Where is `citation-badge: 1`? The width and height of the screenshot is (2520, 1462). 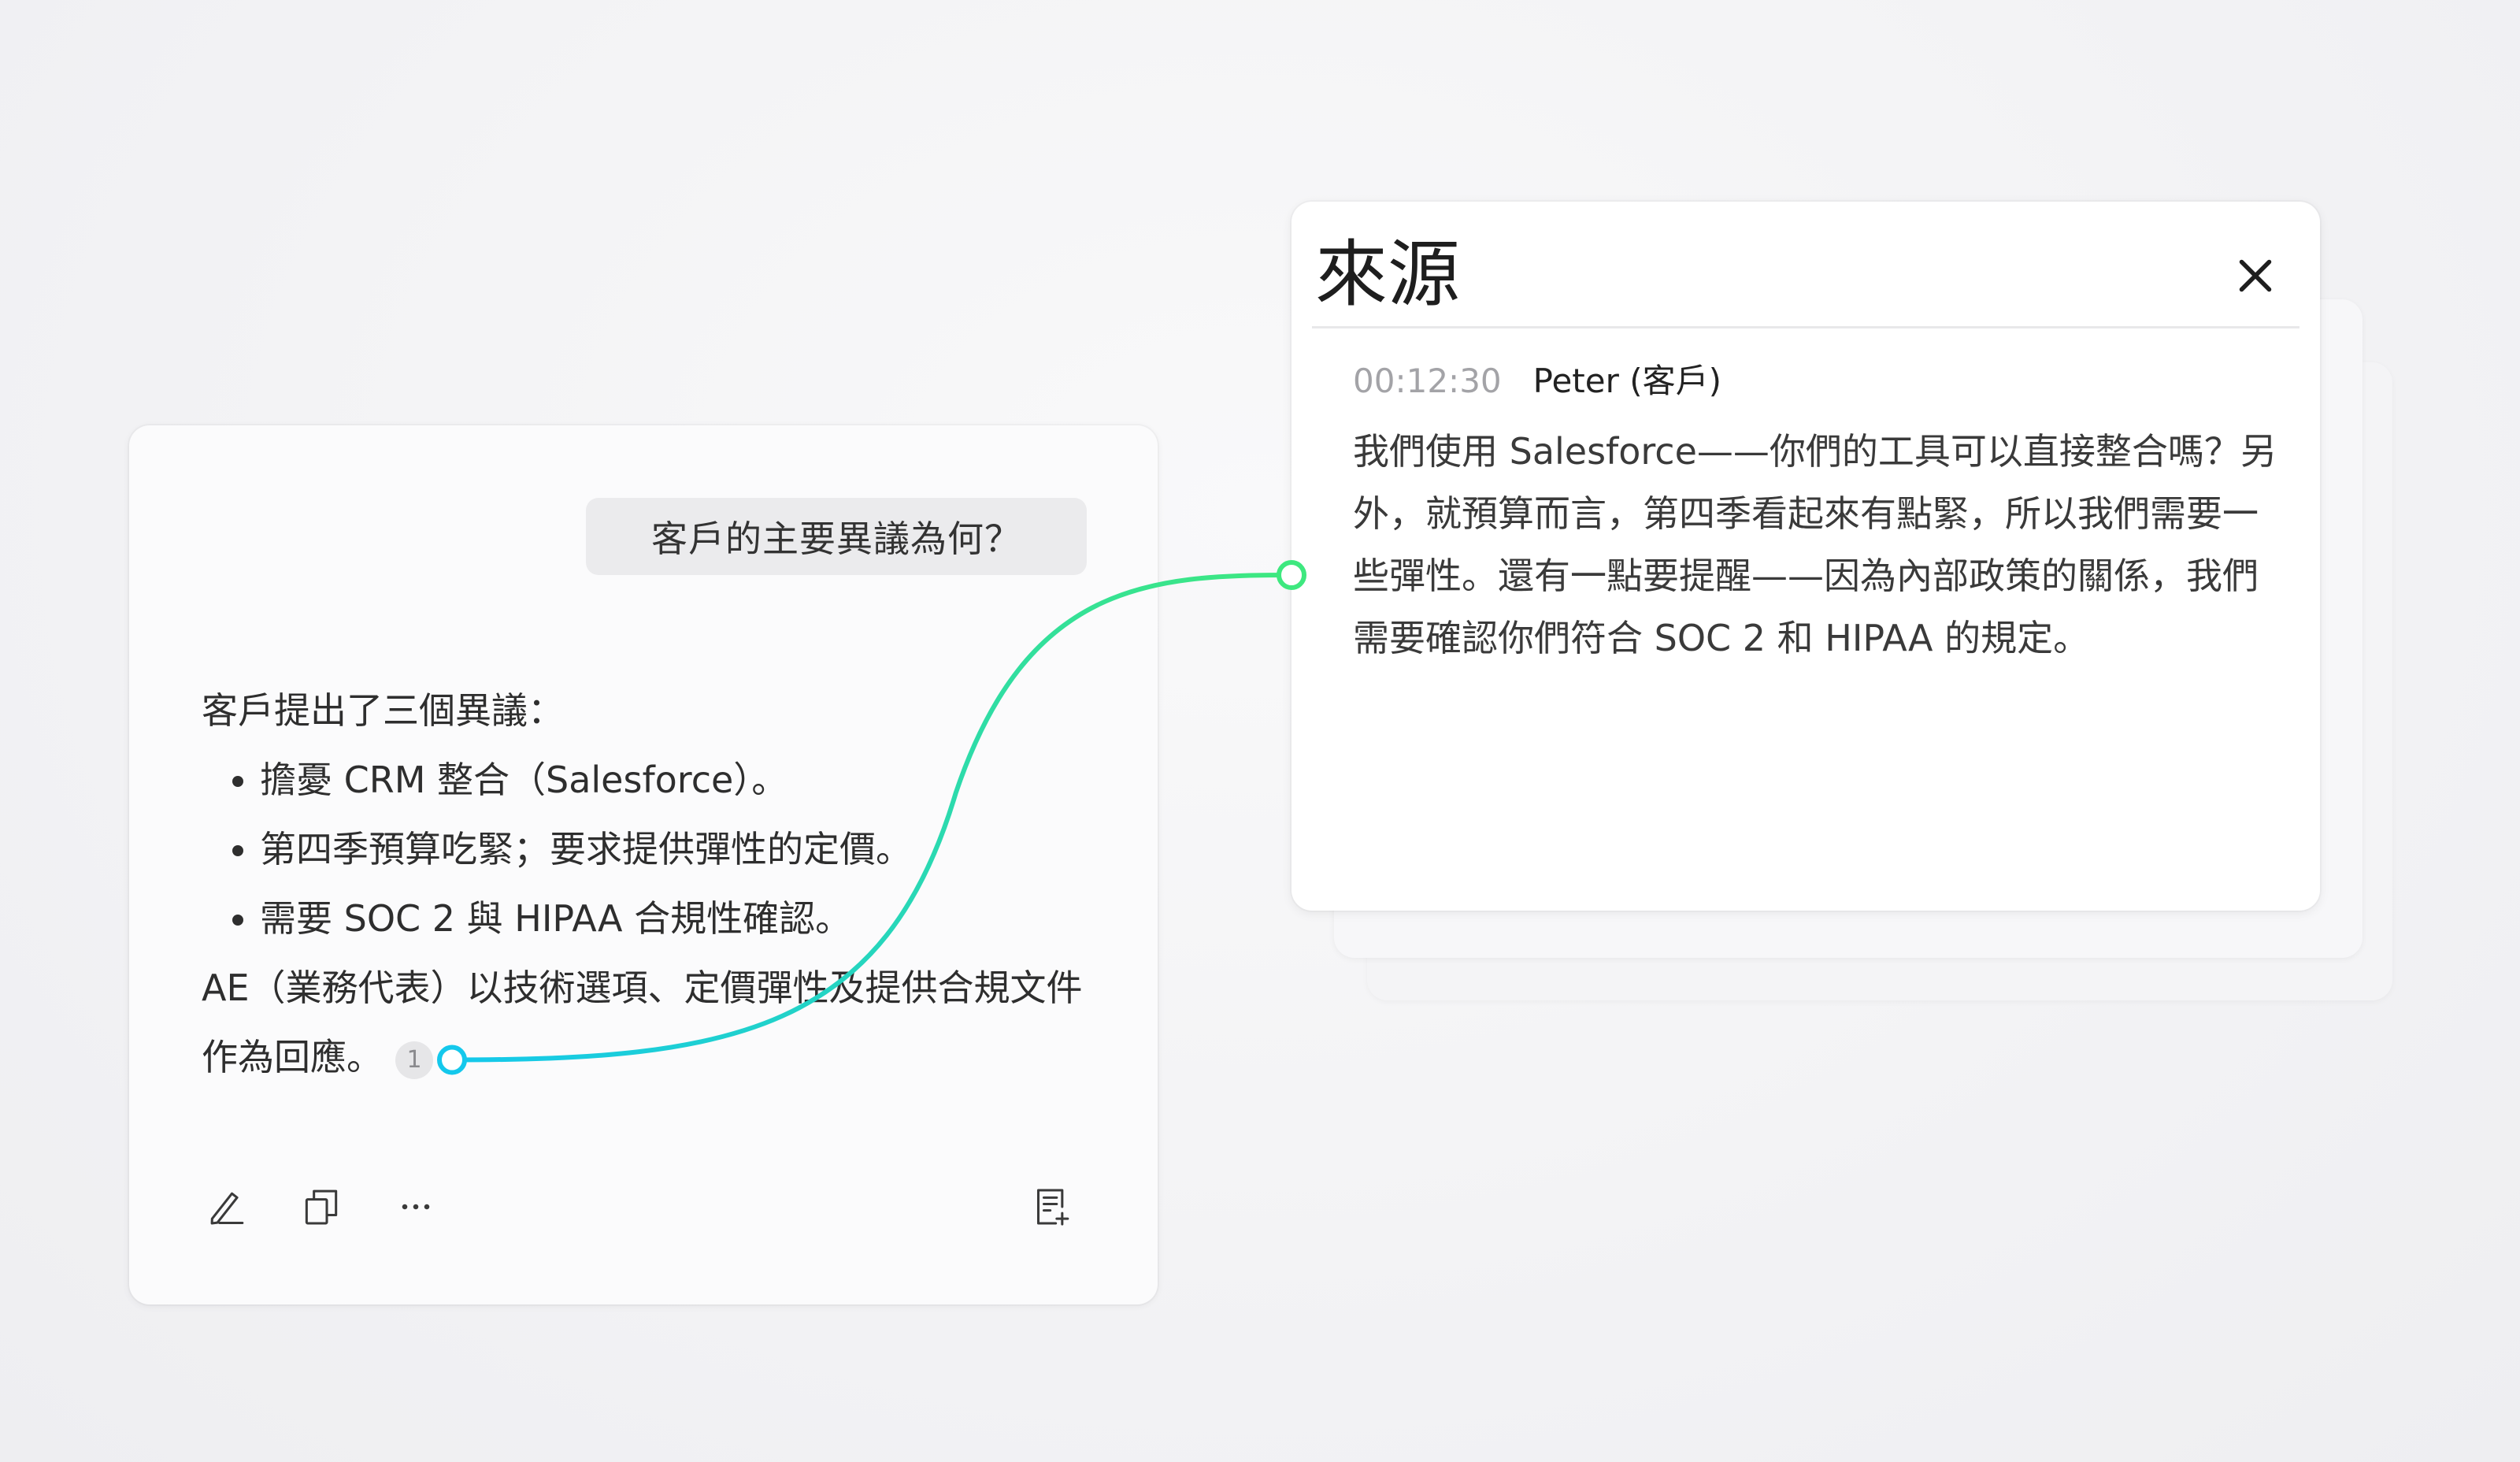 citation-badge: 1 is located at coordinates (414, 1060).